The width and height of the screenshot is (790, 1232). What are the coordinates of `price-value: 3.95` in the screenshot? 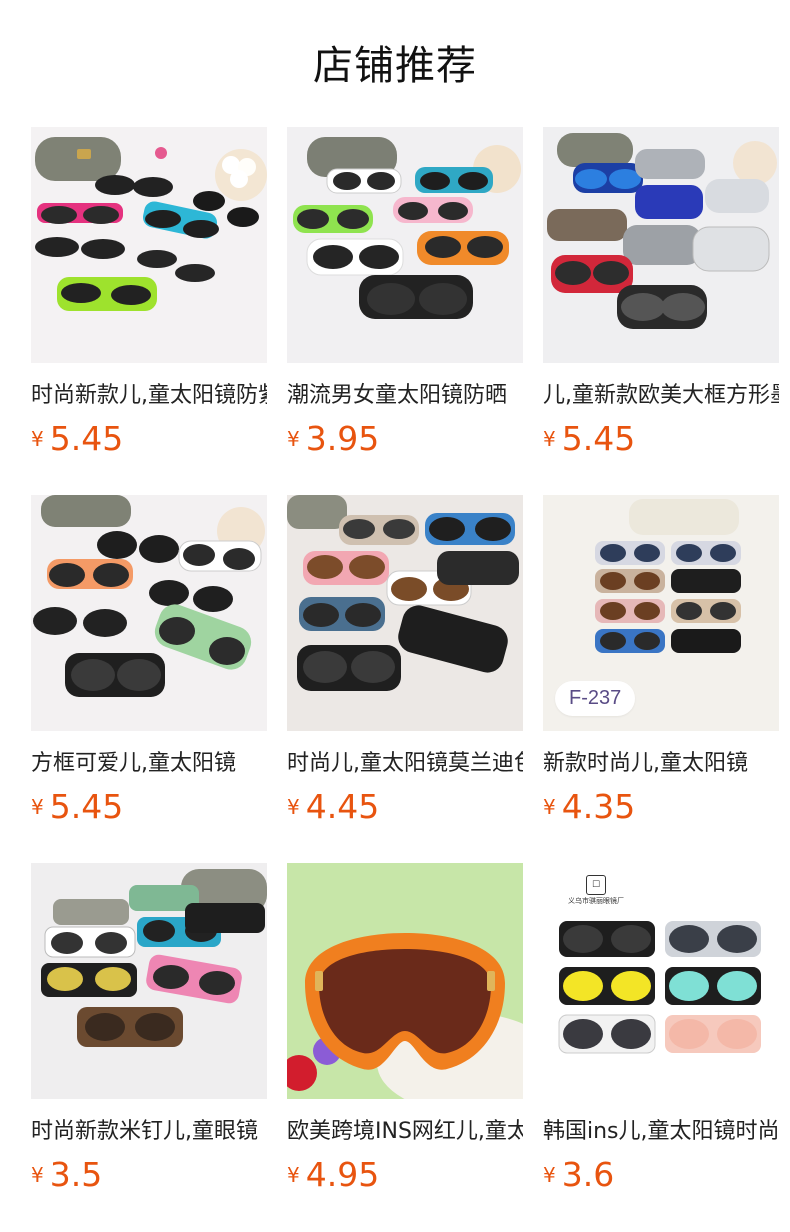 It's located at (342, 438).